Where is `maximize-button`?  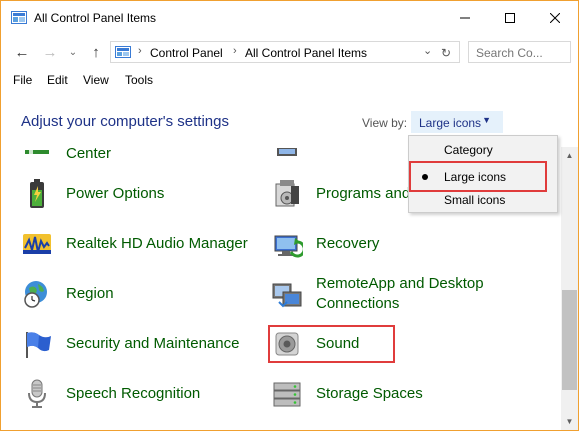
maximize-button is located at coordinates (509, 18).